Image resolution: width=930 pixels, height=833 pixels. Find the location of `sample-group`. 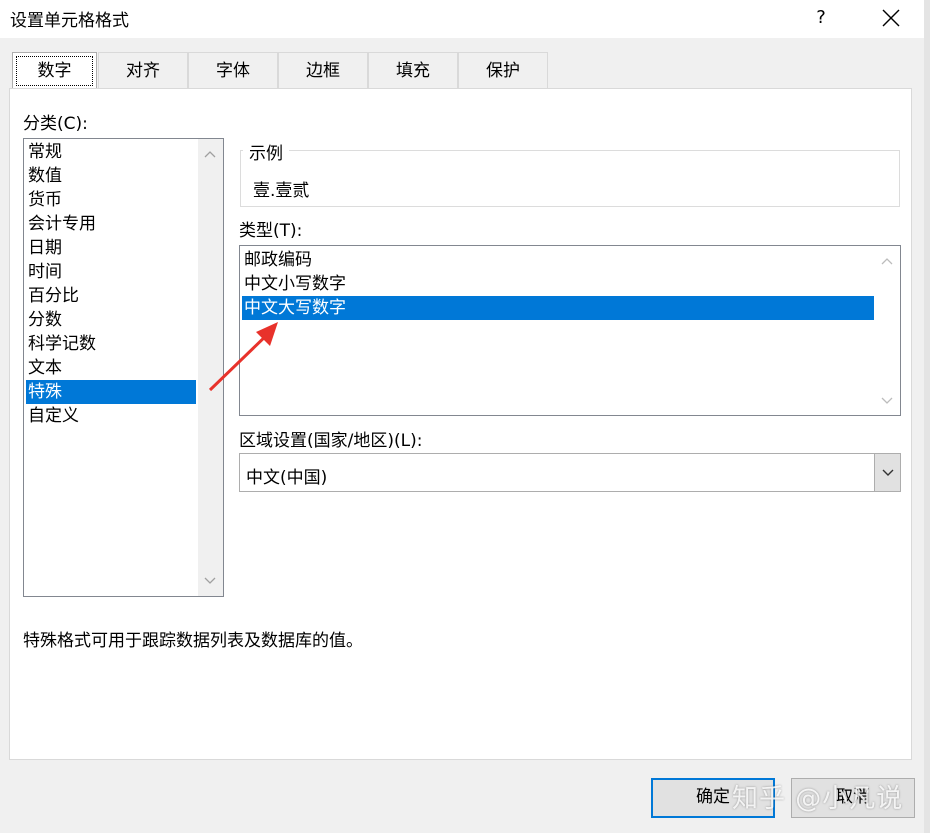

sample-group is located at coordinates (570, 178).